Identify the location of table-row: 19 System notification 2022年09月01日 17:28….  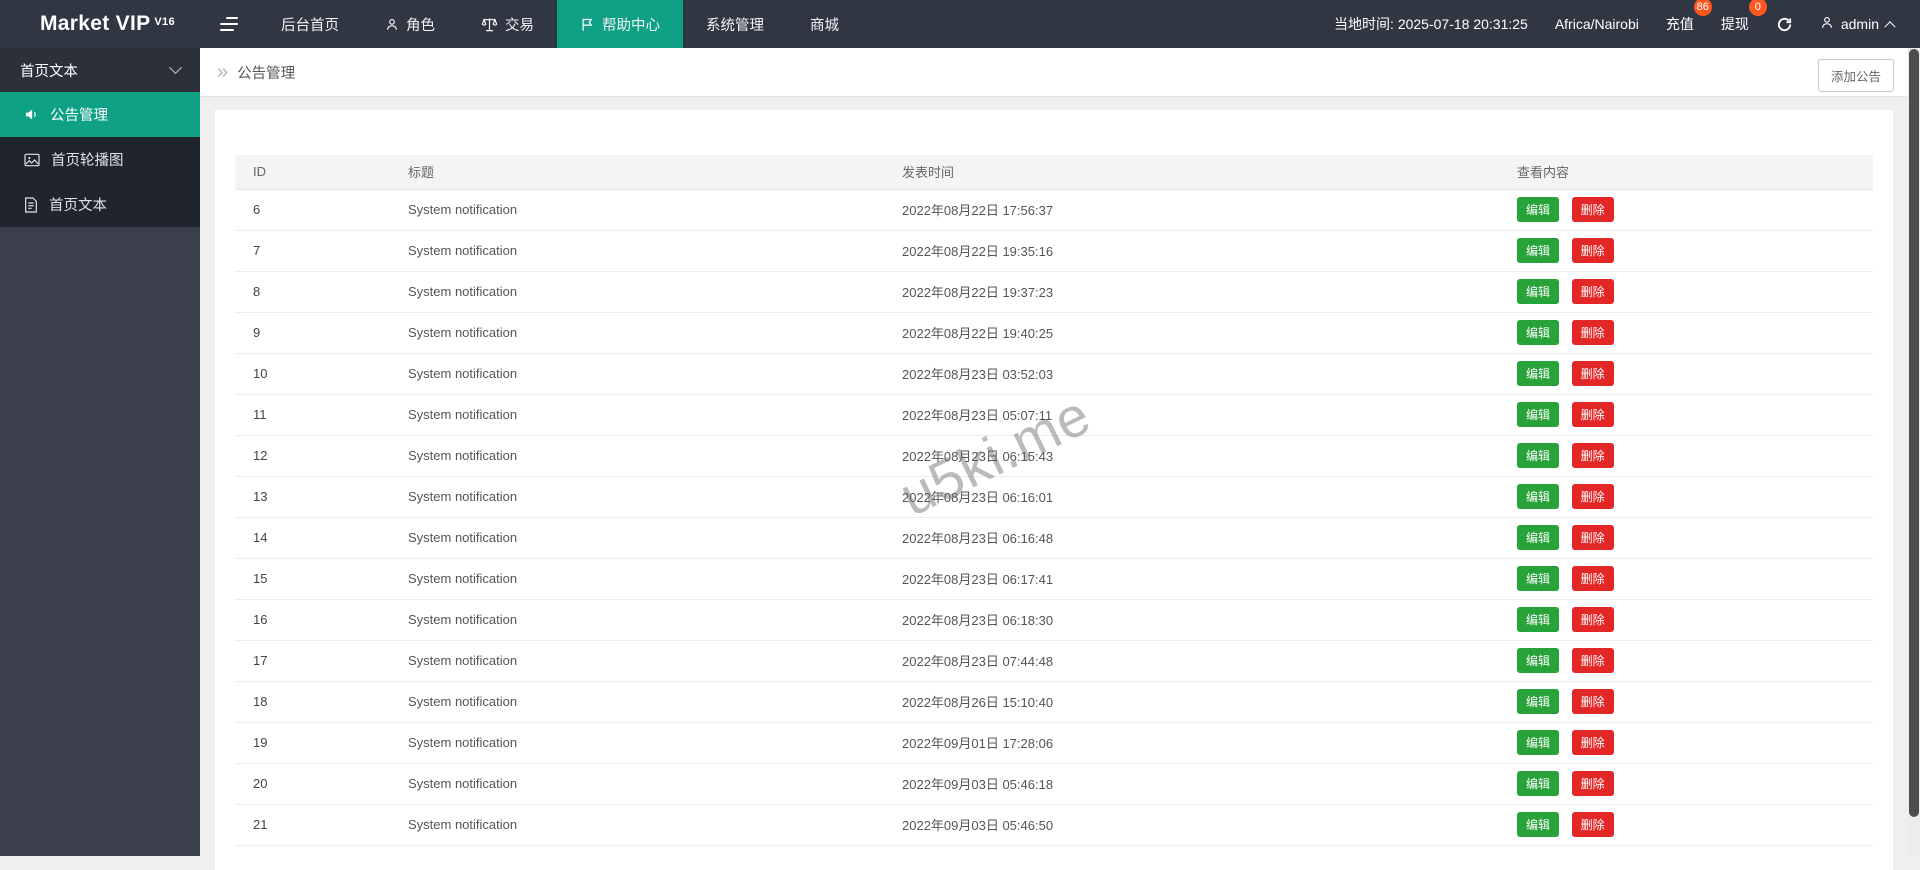
(1054, 743).